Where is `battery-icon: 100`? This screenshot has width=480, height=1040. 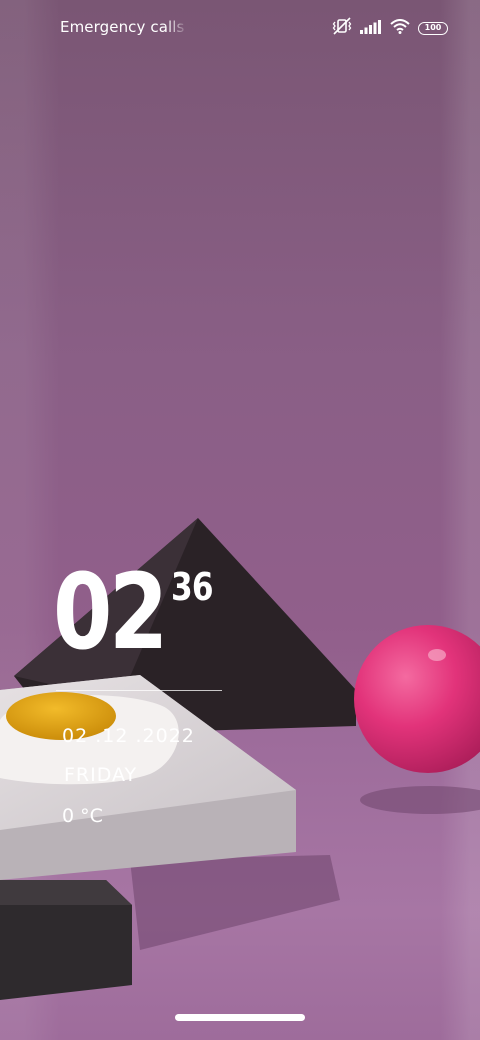
battery-icon: 100 is located at coordinates (433, 28).